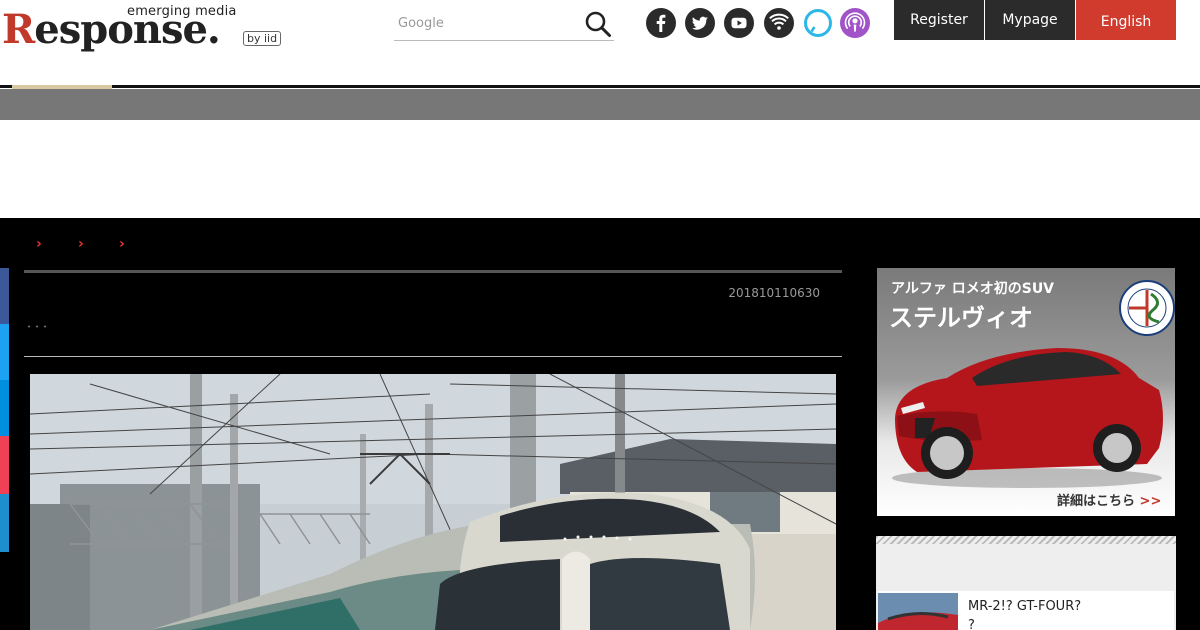 This screenshot has height=630, width=1200. Describe the element at coordinates (4, 352) in the screenshot. I see `share-twitter-button` at that location.